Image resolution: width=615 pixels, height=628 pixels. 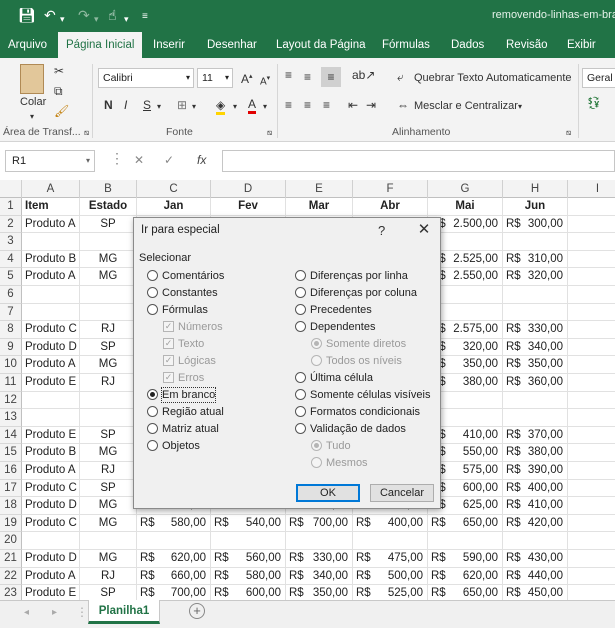 What do you see at coordinates (535, 383) in the screenshot?
I see `grid-cell: R$ 360,00` at bounding box center [535, 383].